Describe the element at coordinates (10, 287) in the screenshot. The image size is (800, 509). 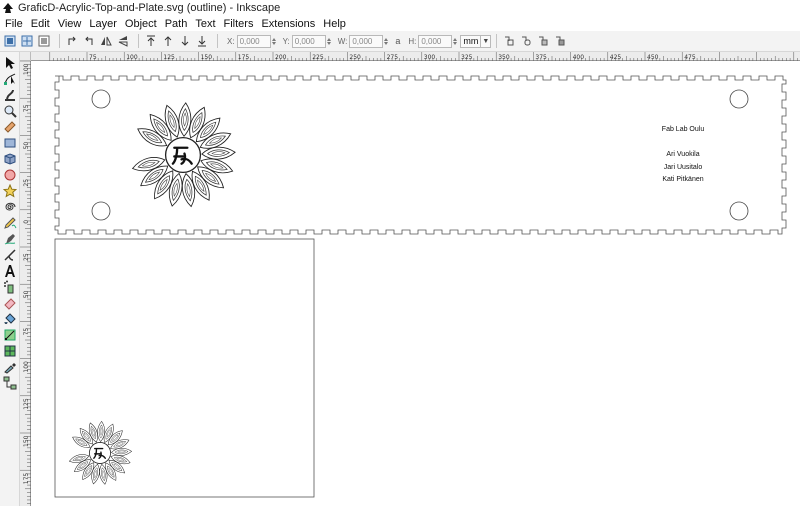
I see `spray-tool` at that location.